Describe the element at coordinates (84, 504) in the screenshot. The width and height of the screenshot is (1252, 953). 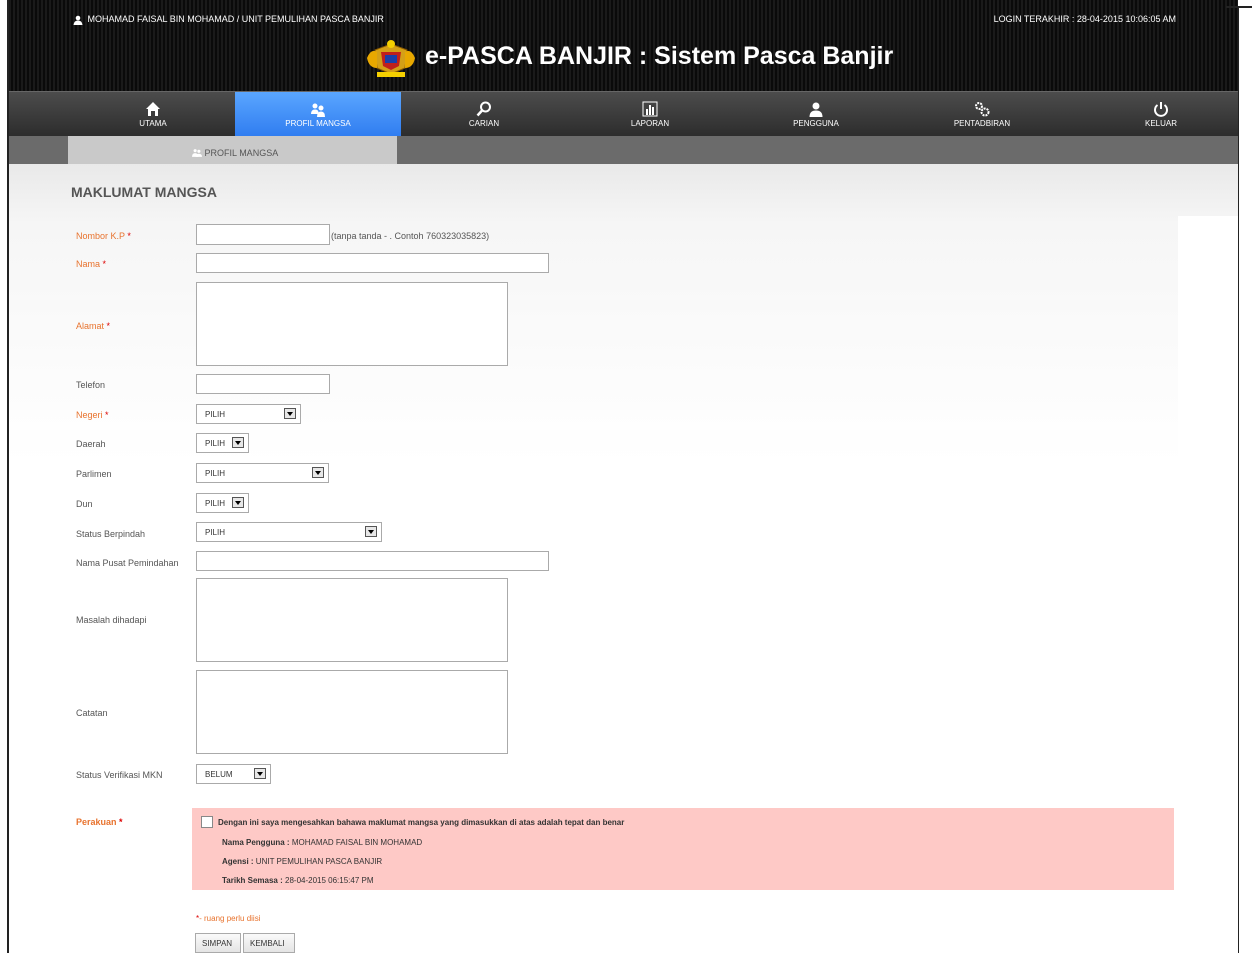
I see `dun-label: Dun` at that location.